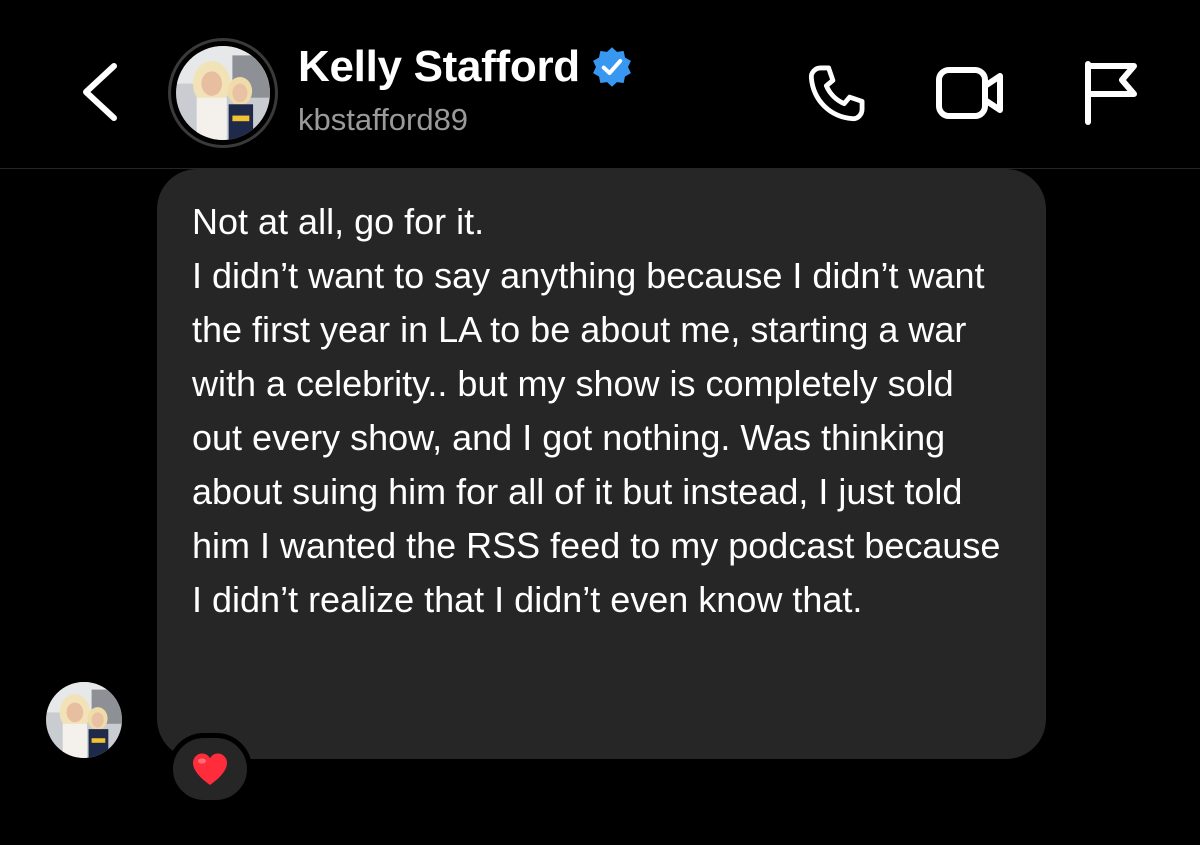 Image resolution: width=1200 pixels, height=845 pixels. I want to click on sender-avatar, so click(84, 720).